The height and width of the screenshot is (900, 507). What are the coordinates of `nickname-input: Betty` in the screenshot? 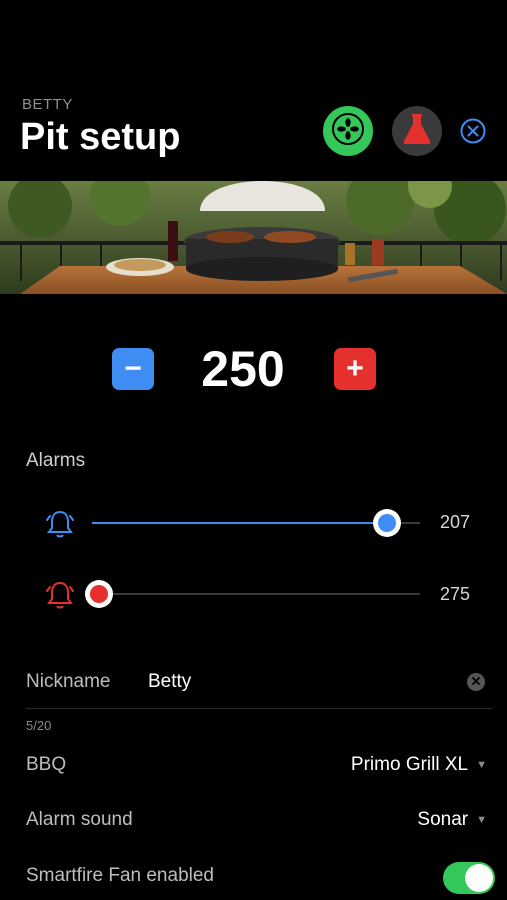 It's located at (169, 682).